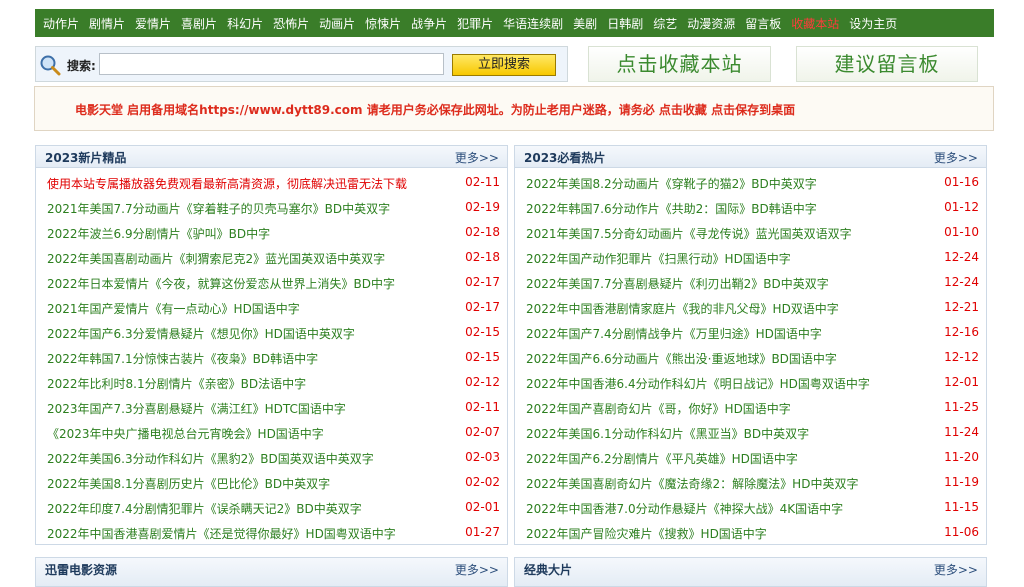  What do you see at coordinates (216, 258) in the screenshot?
I see `movie-link: 2022年美国喜剧动画片《刺猬索尼克2》蓝光国英双语中英双字` at bounding box center [216, 258].